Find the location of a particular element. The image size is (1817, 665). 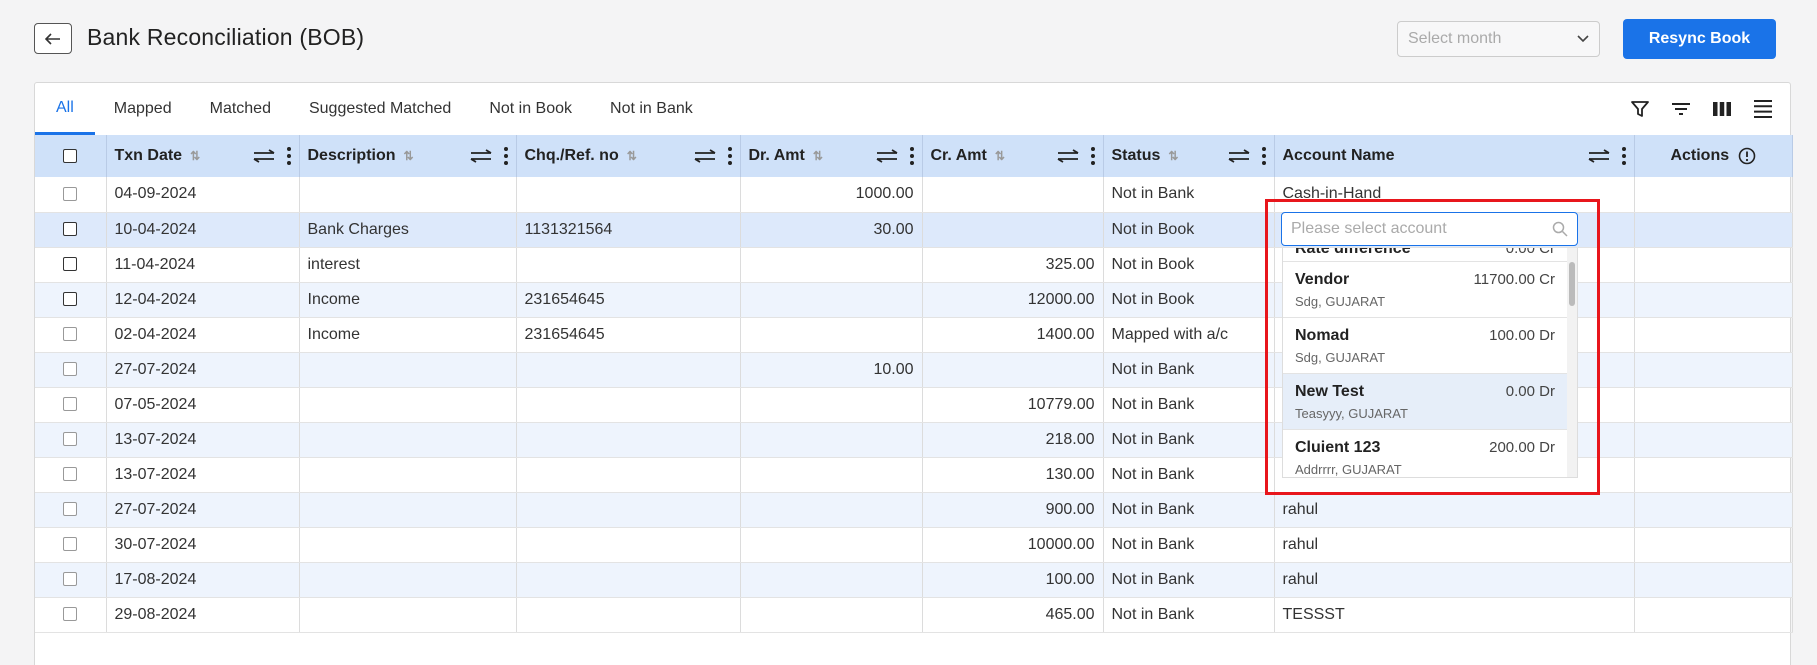

back-button is located at coordinates (53, 38).